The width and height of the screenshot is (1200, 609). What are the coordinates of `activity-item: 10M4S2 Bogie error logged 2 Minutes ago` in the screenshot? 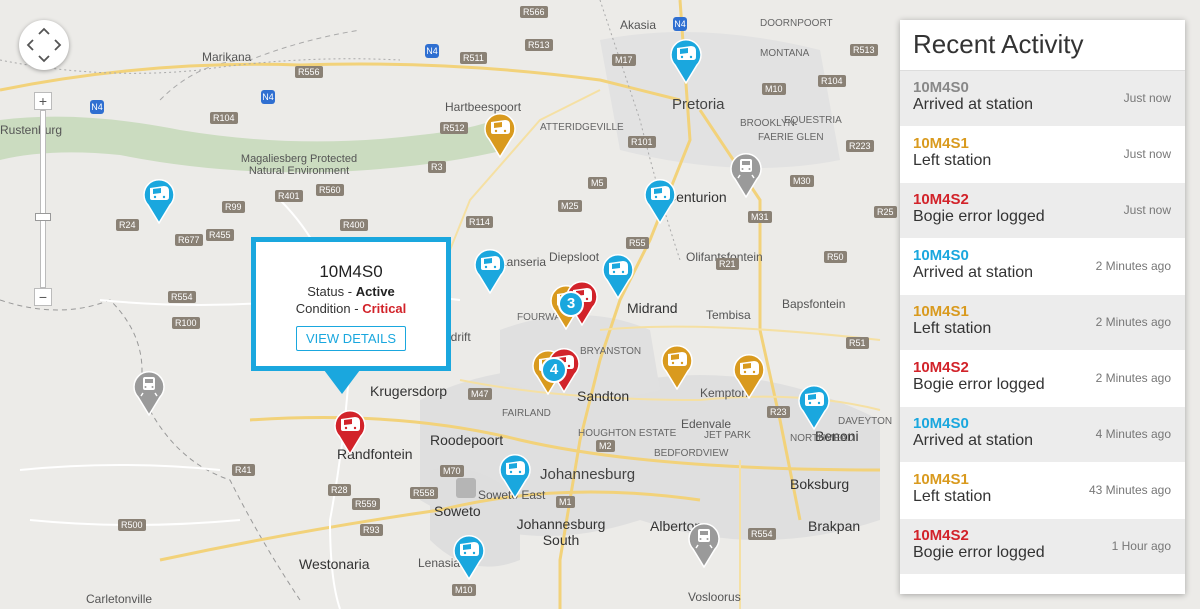 It's located at (1042, 379).